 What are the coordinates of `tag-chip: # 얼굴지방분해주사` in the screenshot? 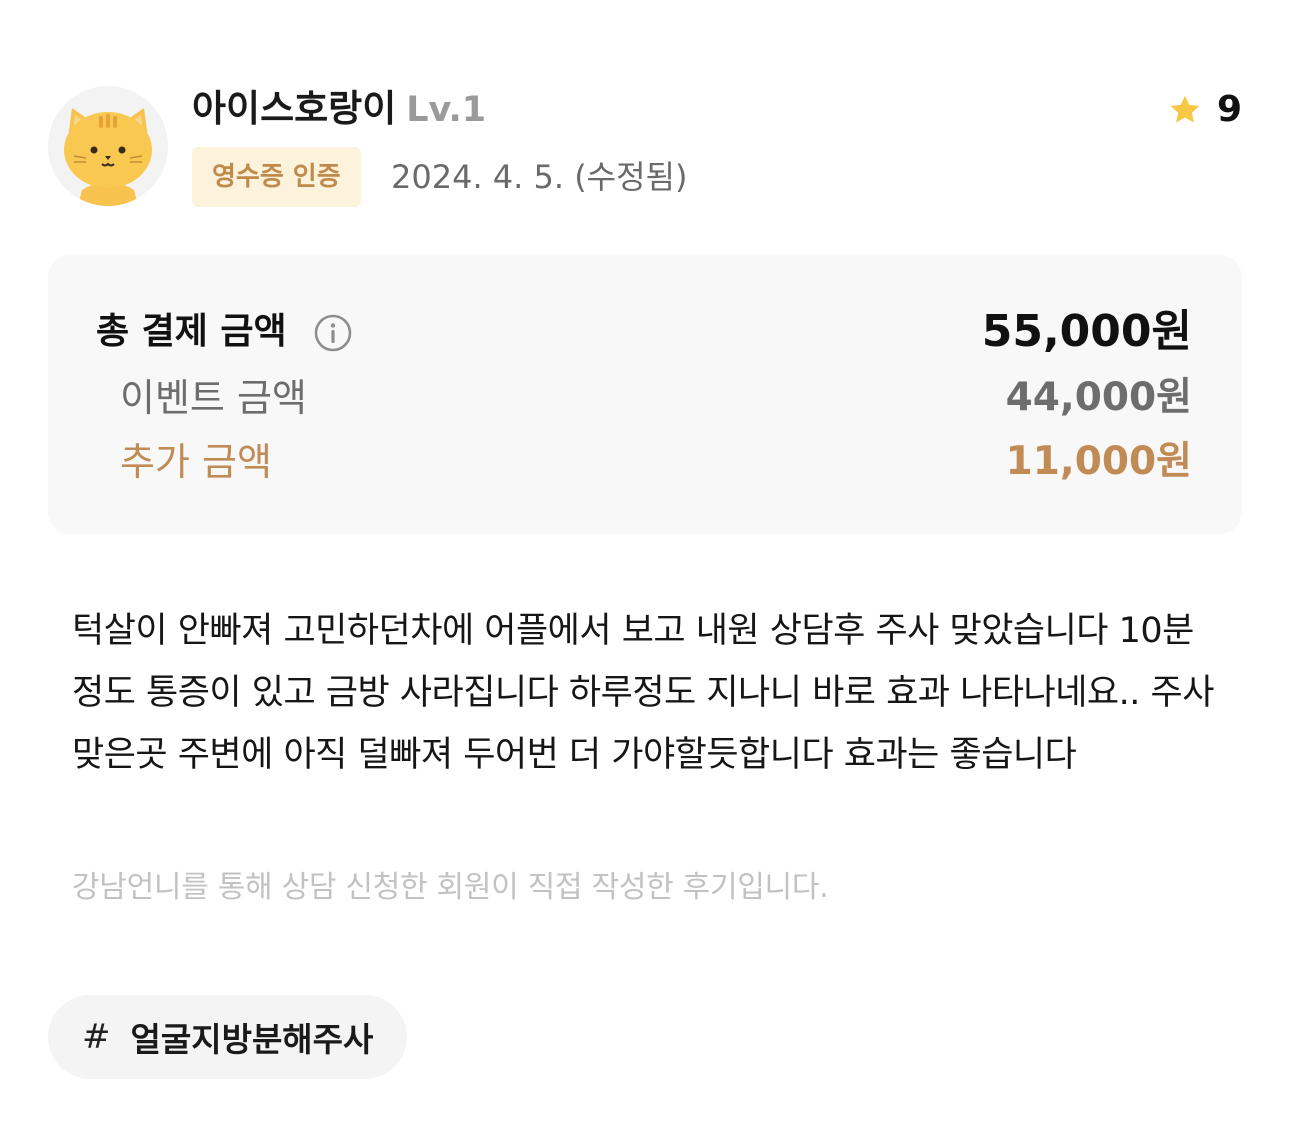 It's located at (228, 1037).